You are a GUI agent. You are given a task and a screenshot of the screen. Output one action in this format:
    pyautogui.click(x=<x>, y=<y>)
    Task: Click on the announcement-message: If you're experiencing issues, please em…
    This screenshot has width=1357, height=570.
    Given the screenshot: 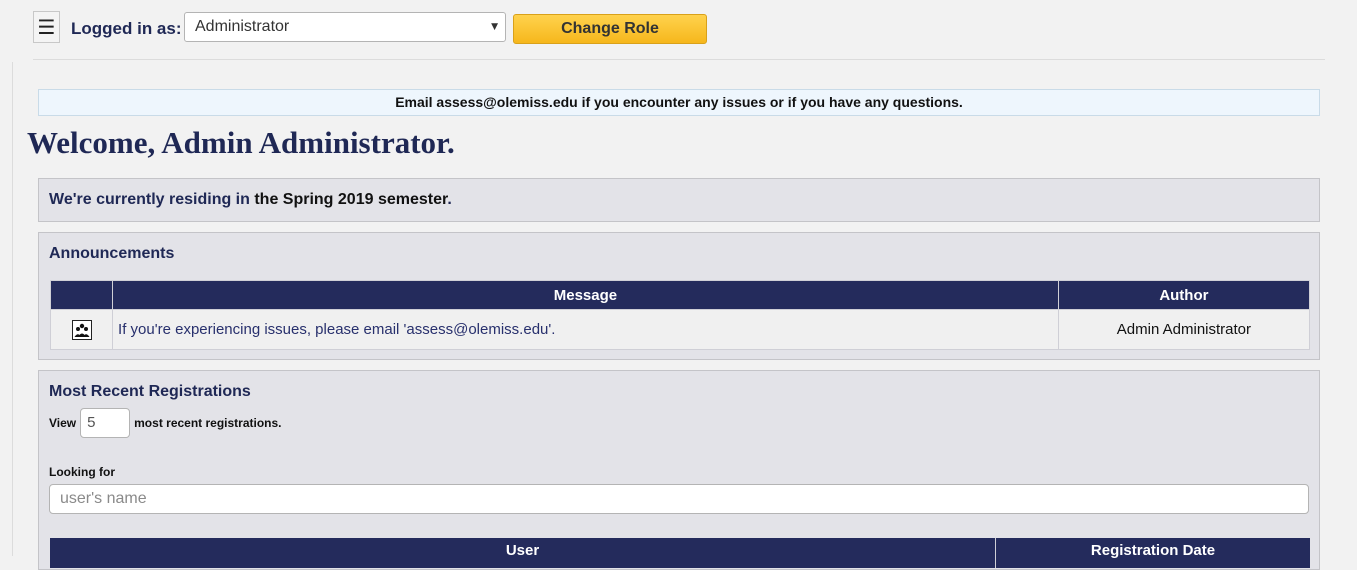 What is the action you would take?
    pyautogui.click(x=585, y=329)
    